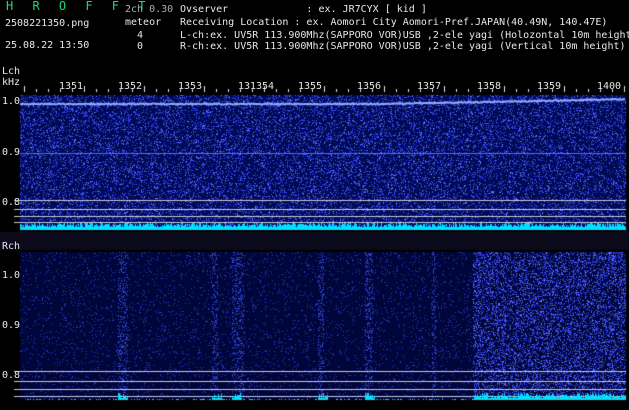 This screenshot has width=629, height=410. Describe the element at coordinates (303, 9) in the screenshot. I see `observer-line: Ovserver : ex. JR7CYX [ kid ]` at that location.